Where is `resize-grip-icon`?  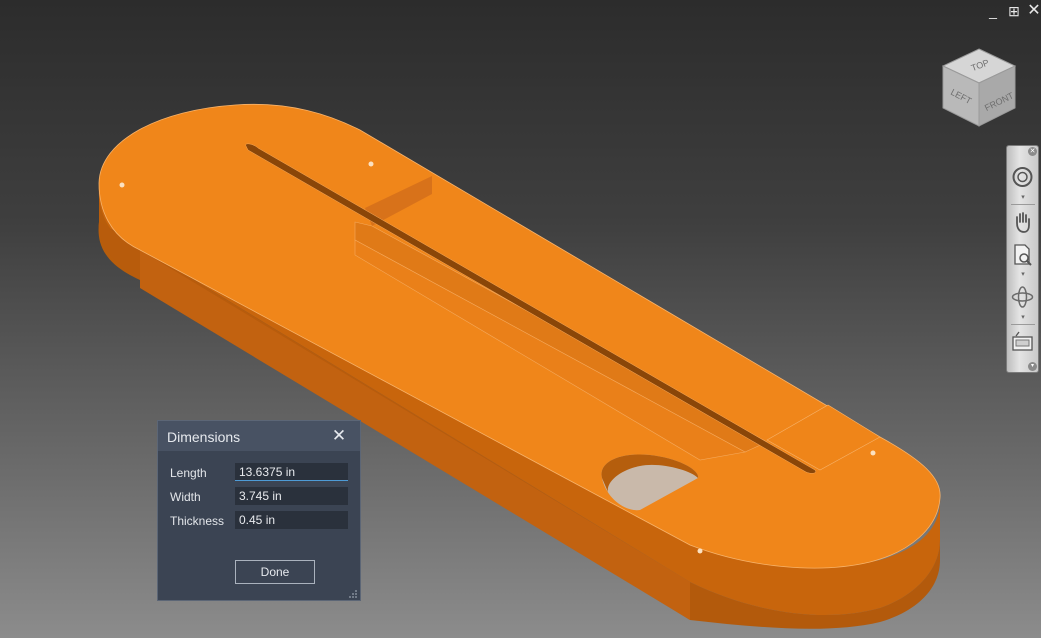
resize-grip-icon is located at coordinates (353, 594).